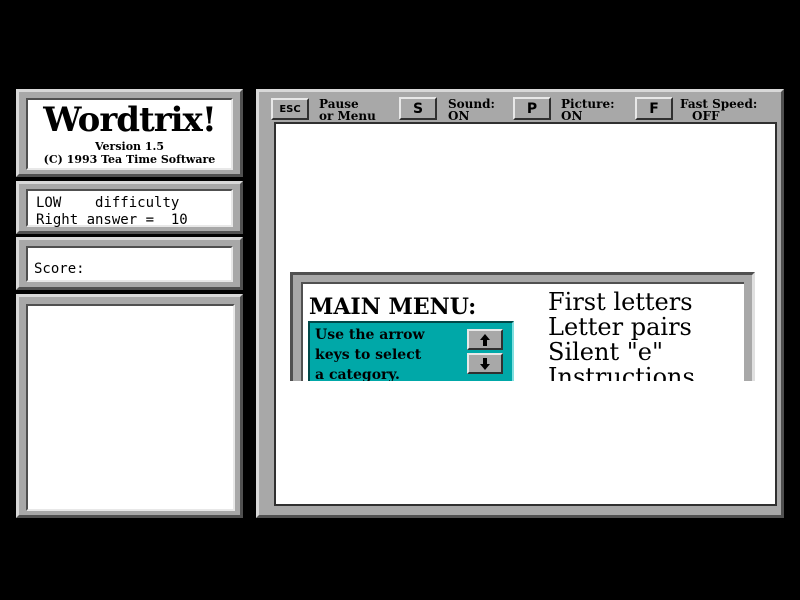  I want to click on arrow-down-icon, so click(485, 363).